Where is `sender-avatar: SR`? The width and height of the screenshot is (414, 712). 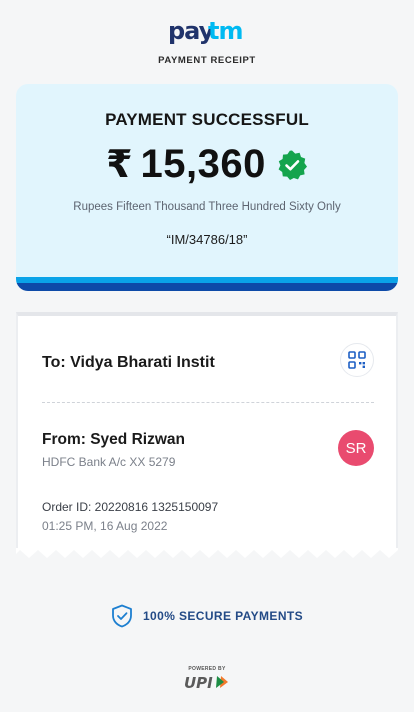 sender-avatar: SR is located at coordinates (356, 448).